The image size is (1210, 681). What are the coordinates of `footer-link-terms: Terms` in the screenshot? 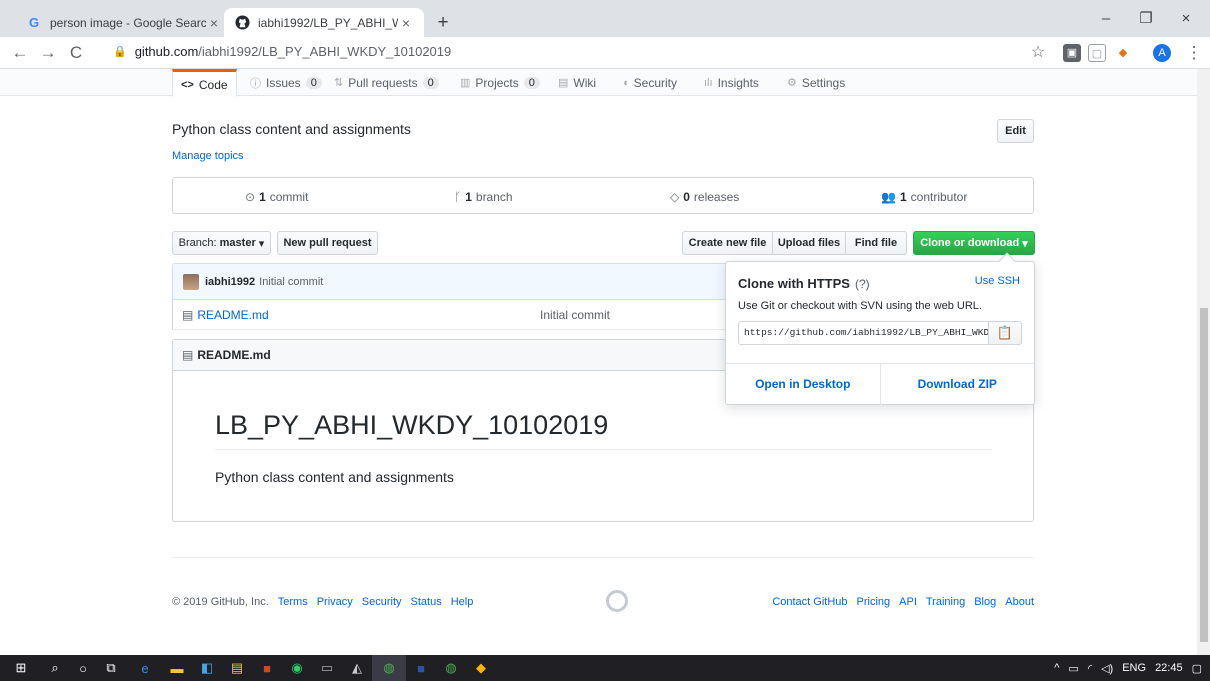 It's located at (293, 602).